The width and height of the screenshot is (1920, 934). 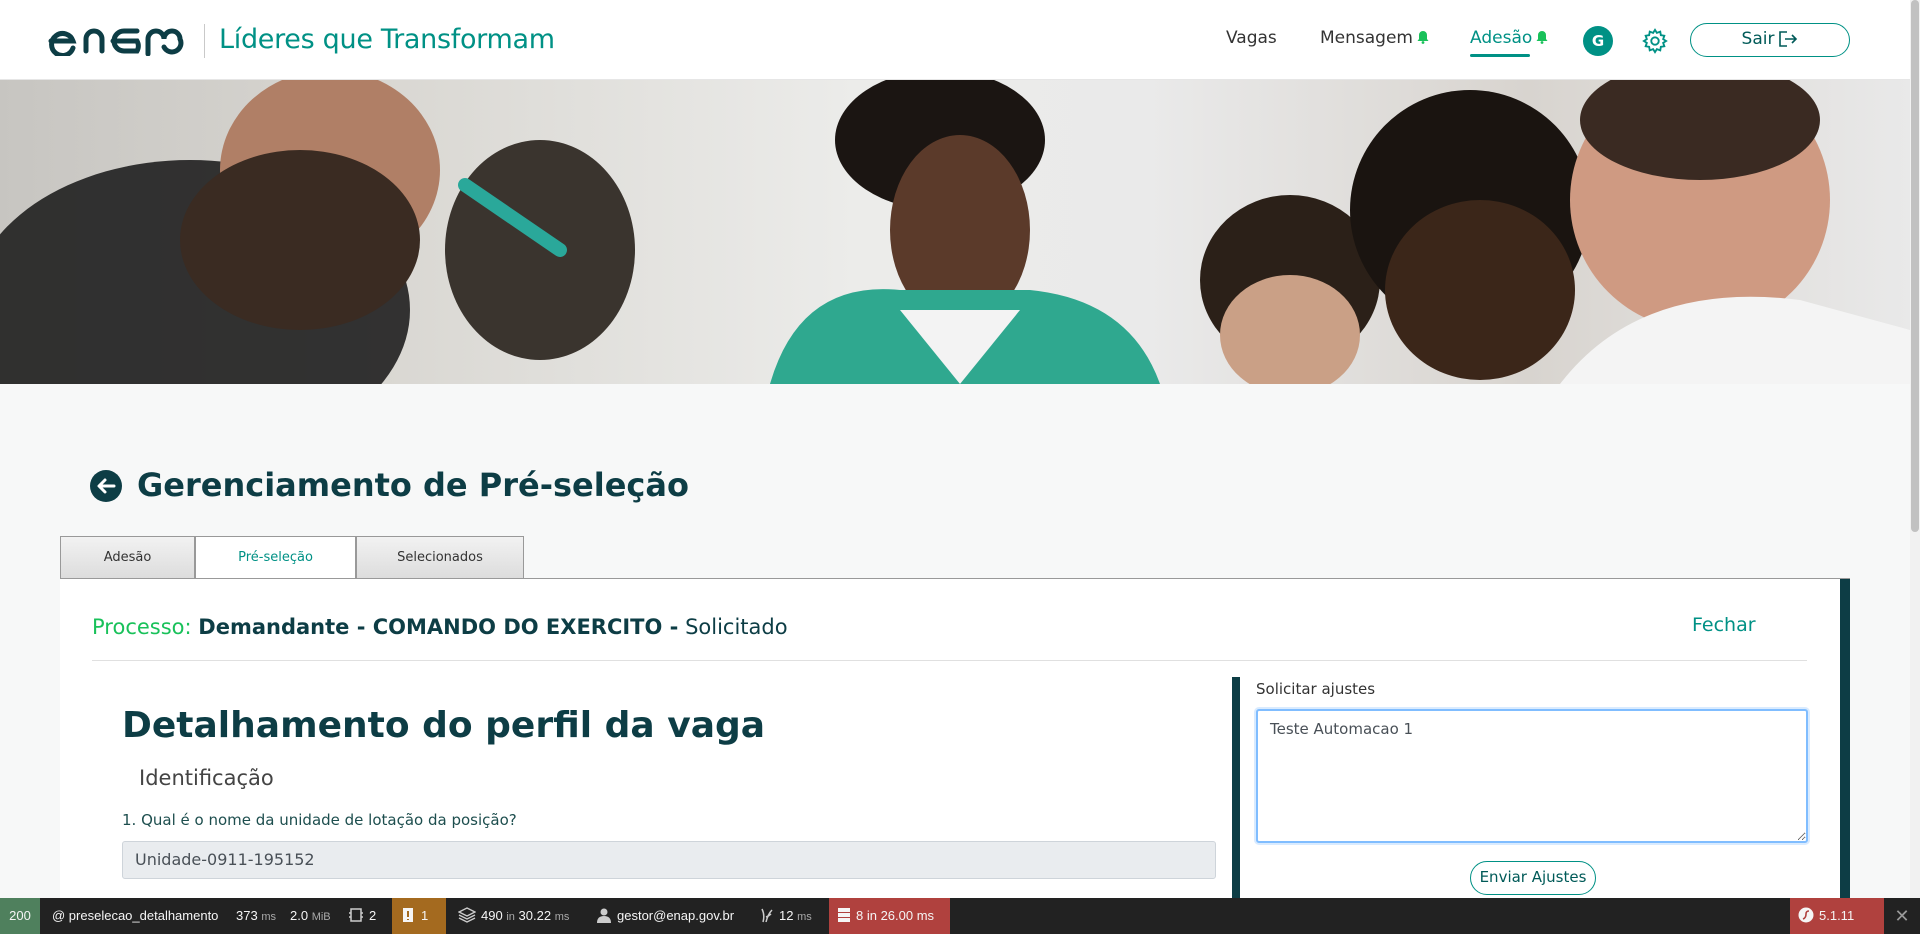 What do you see at coordinates (1724, 625) in the screenshot?
I see `close-link: Fechar` at bounding box center [1724, 625].